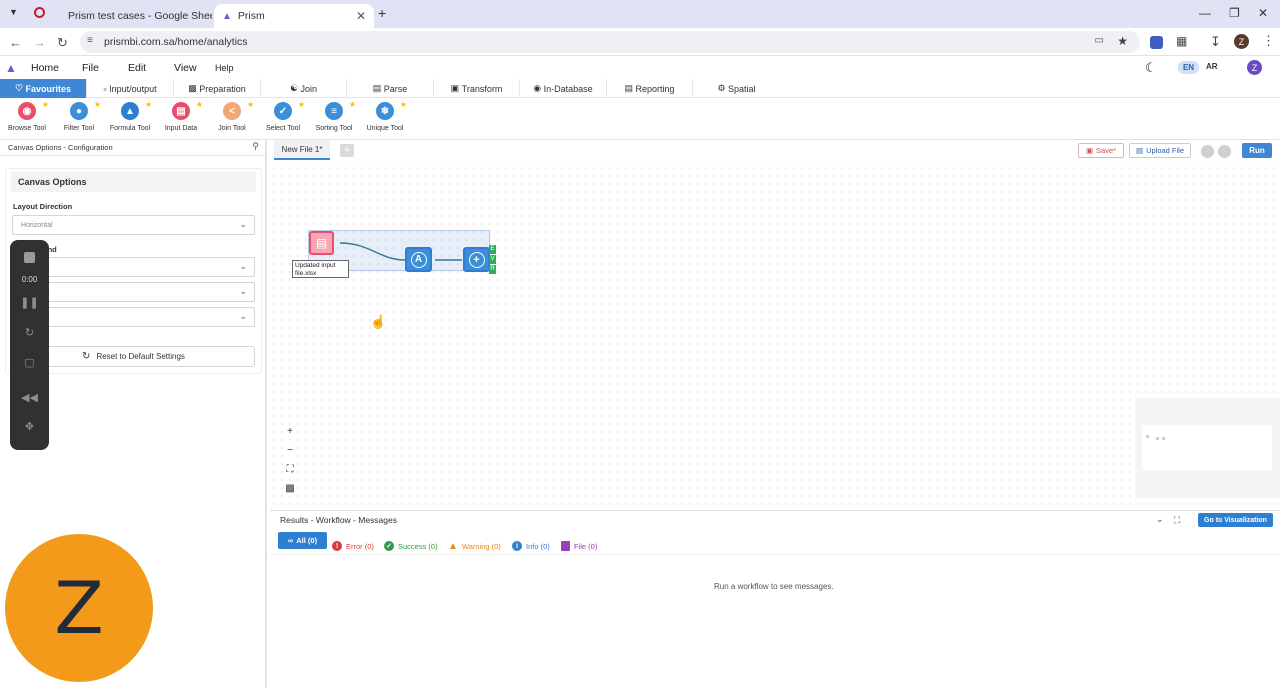 The height and width of the screenshot is (688, 1280). I want to click on rewind-icon: ◀◀, so click(29, 397).